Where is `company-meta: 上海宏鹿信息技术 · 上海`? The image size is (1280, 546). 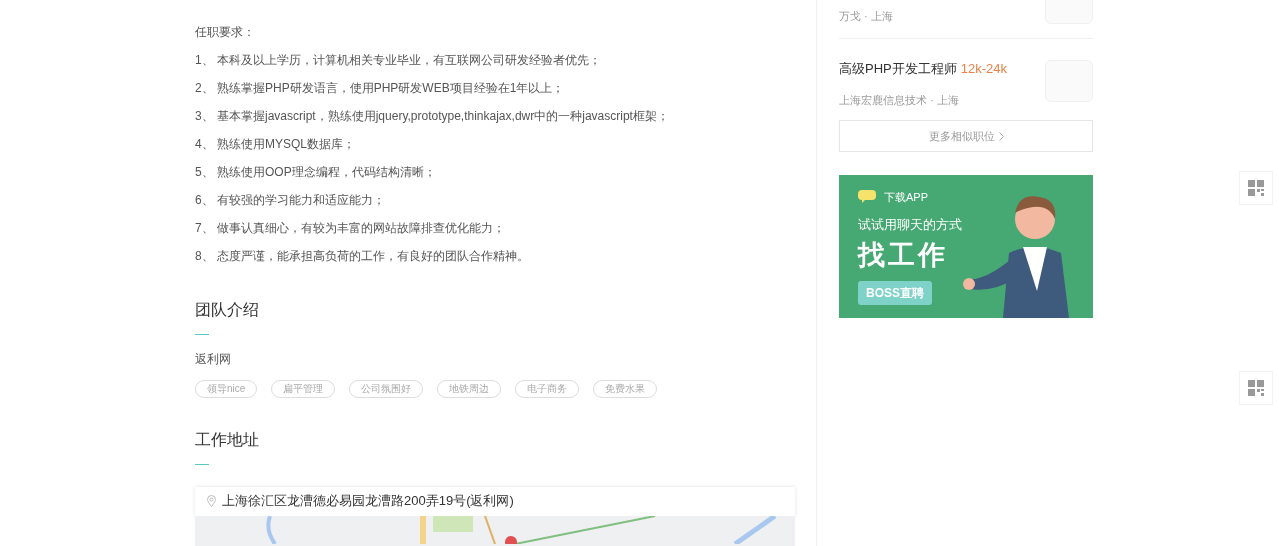
company-meta: 上海宏鹿信息技术 · 上海 is located at coordinates (899, 100).